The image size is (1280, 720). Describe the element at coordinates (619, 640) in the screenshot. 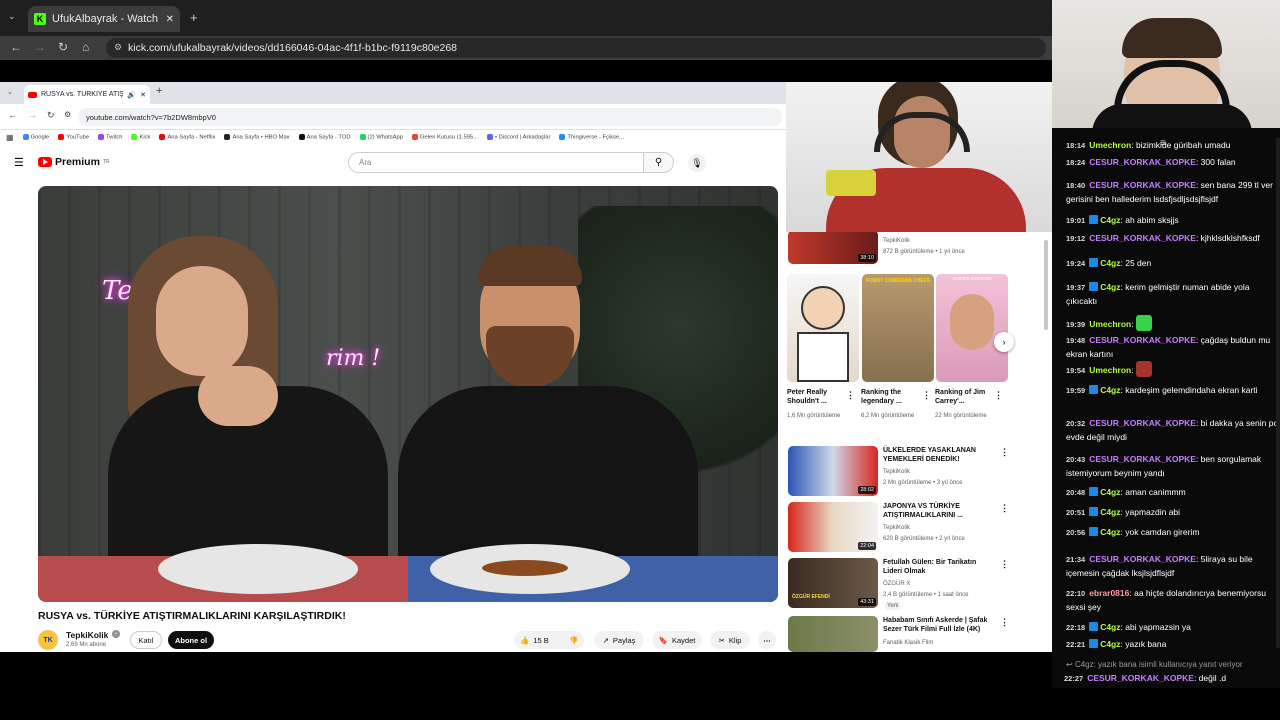

I see `share-button: ↗ Paylaş` at that location.